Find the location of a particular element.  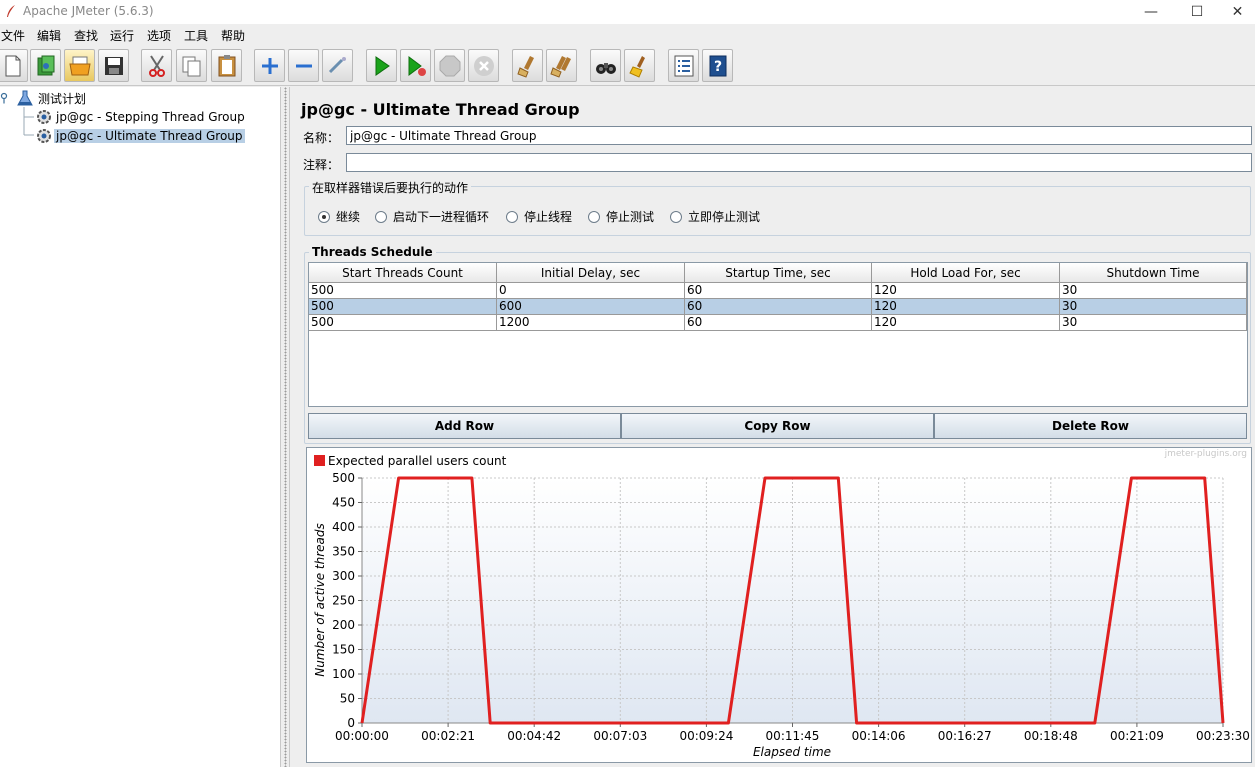

shutdown-icon is located at coordinates (483, 65).